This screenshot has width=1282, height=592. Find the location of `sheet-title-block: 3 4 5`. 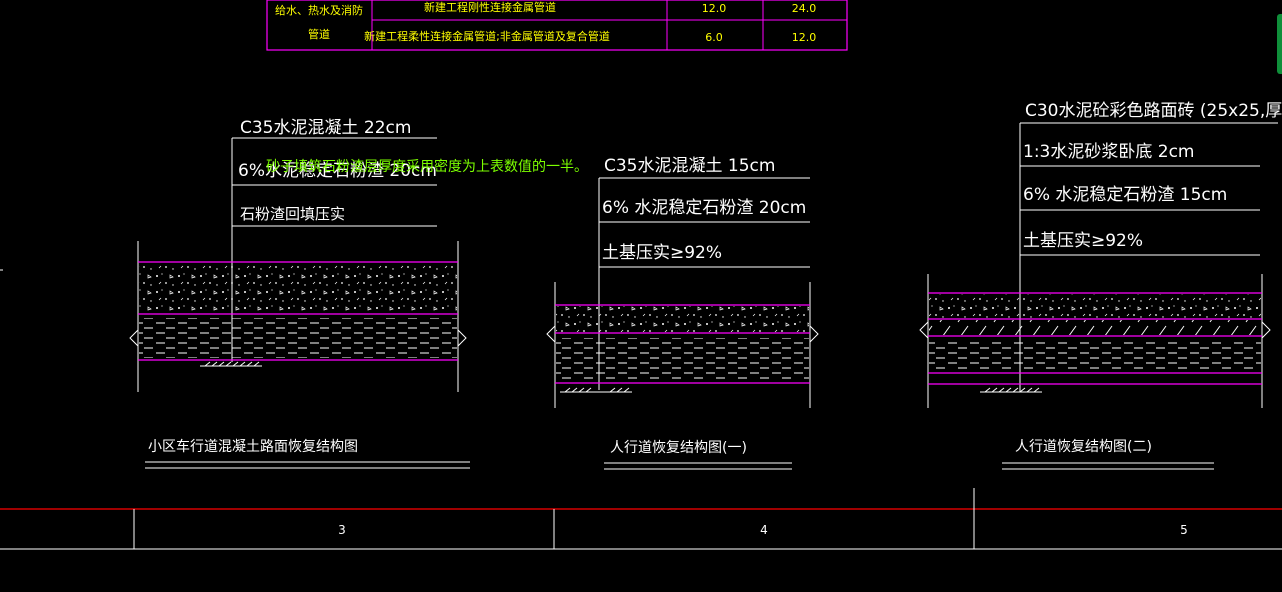

sheet-title-block: 3 4 5 is located at coordinates (641, 519).